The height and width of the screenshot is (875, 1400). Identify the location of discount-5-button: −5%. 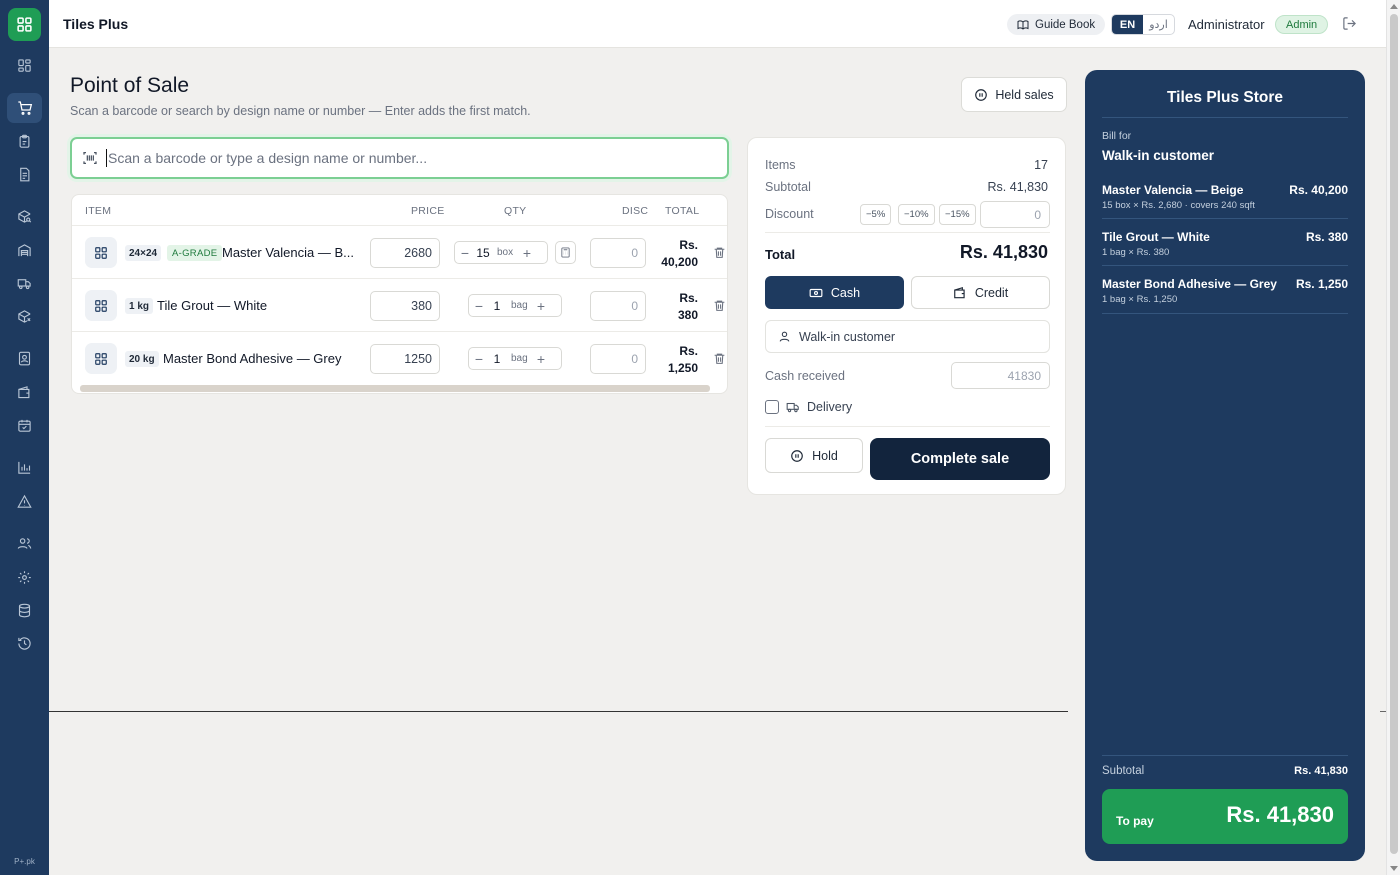
(876, 214).